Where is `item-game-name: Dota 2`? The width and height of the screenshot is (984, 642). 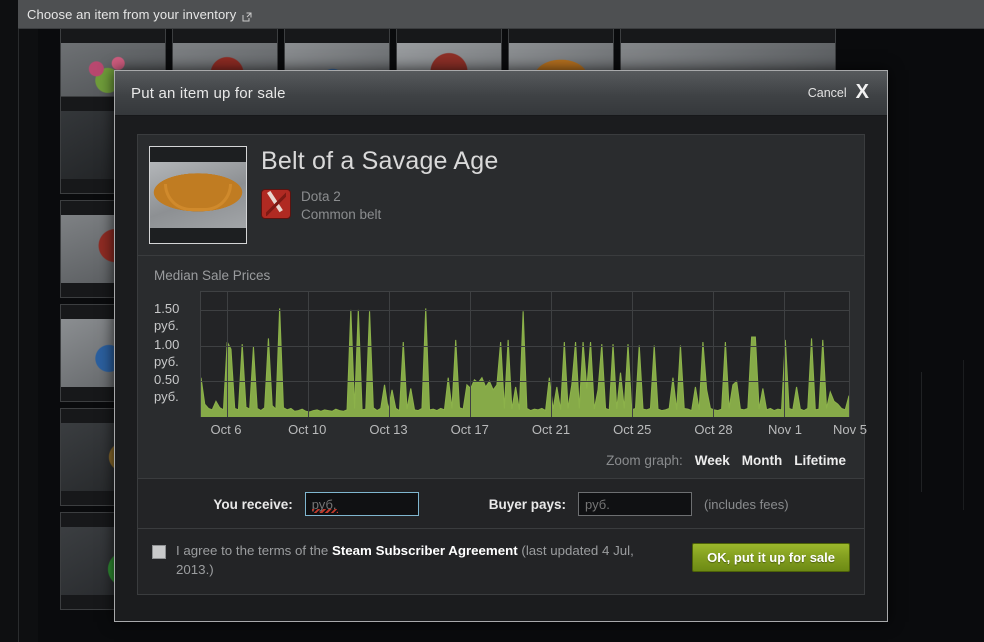
item-game-name: Dota 2 is located at coordinates (321, 196).